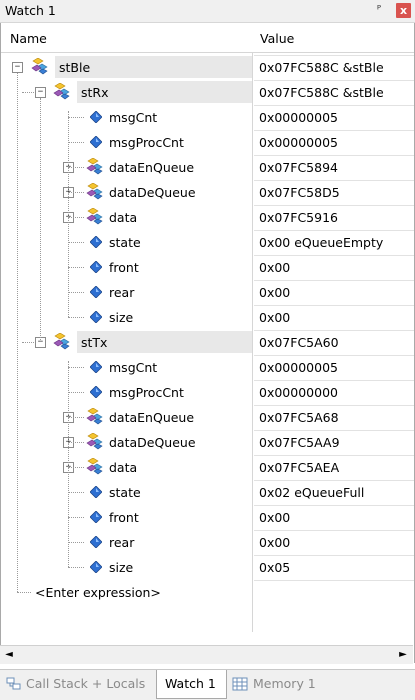  What do you see at coordinates (403, 10) in the screenshot?
I see `close-icon: x` at bounding box center [403, 10].